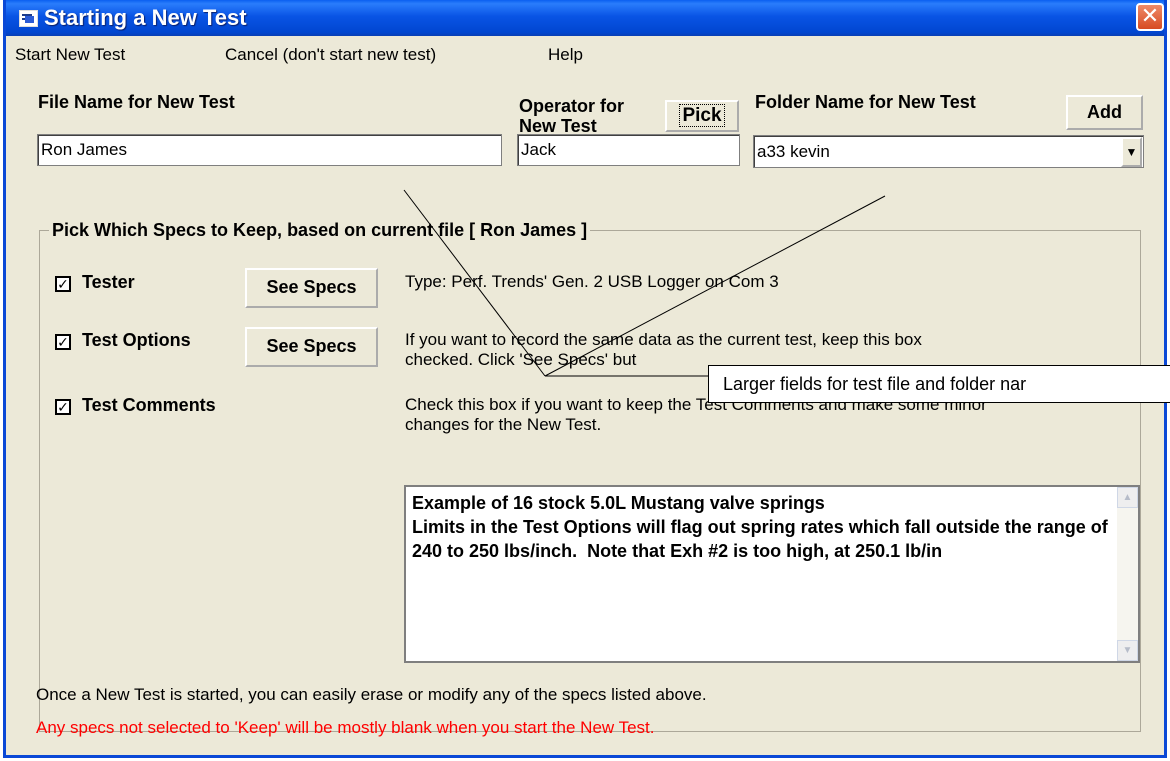 The image size is (1170, 761). I want to click on title-bar: Starting a New Test ✕, so click(585, 18).